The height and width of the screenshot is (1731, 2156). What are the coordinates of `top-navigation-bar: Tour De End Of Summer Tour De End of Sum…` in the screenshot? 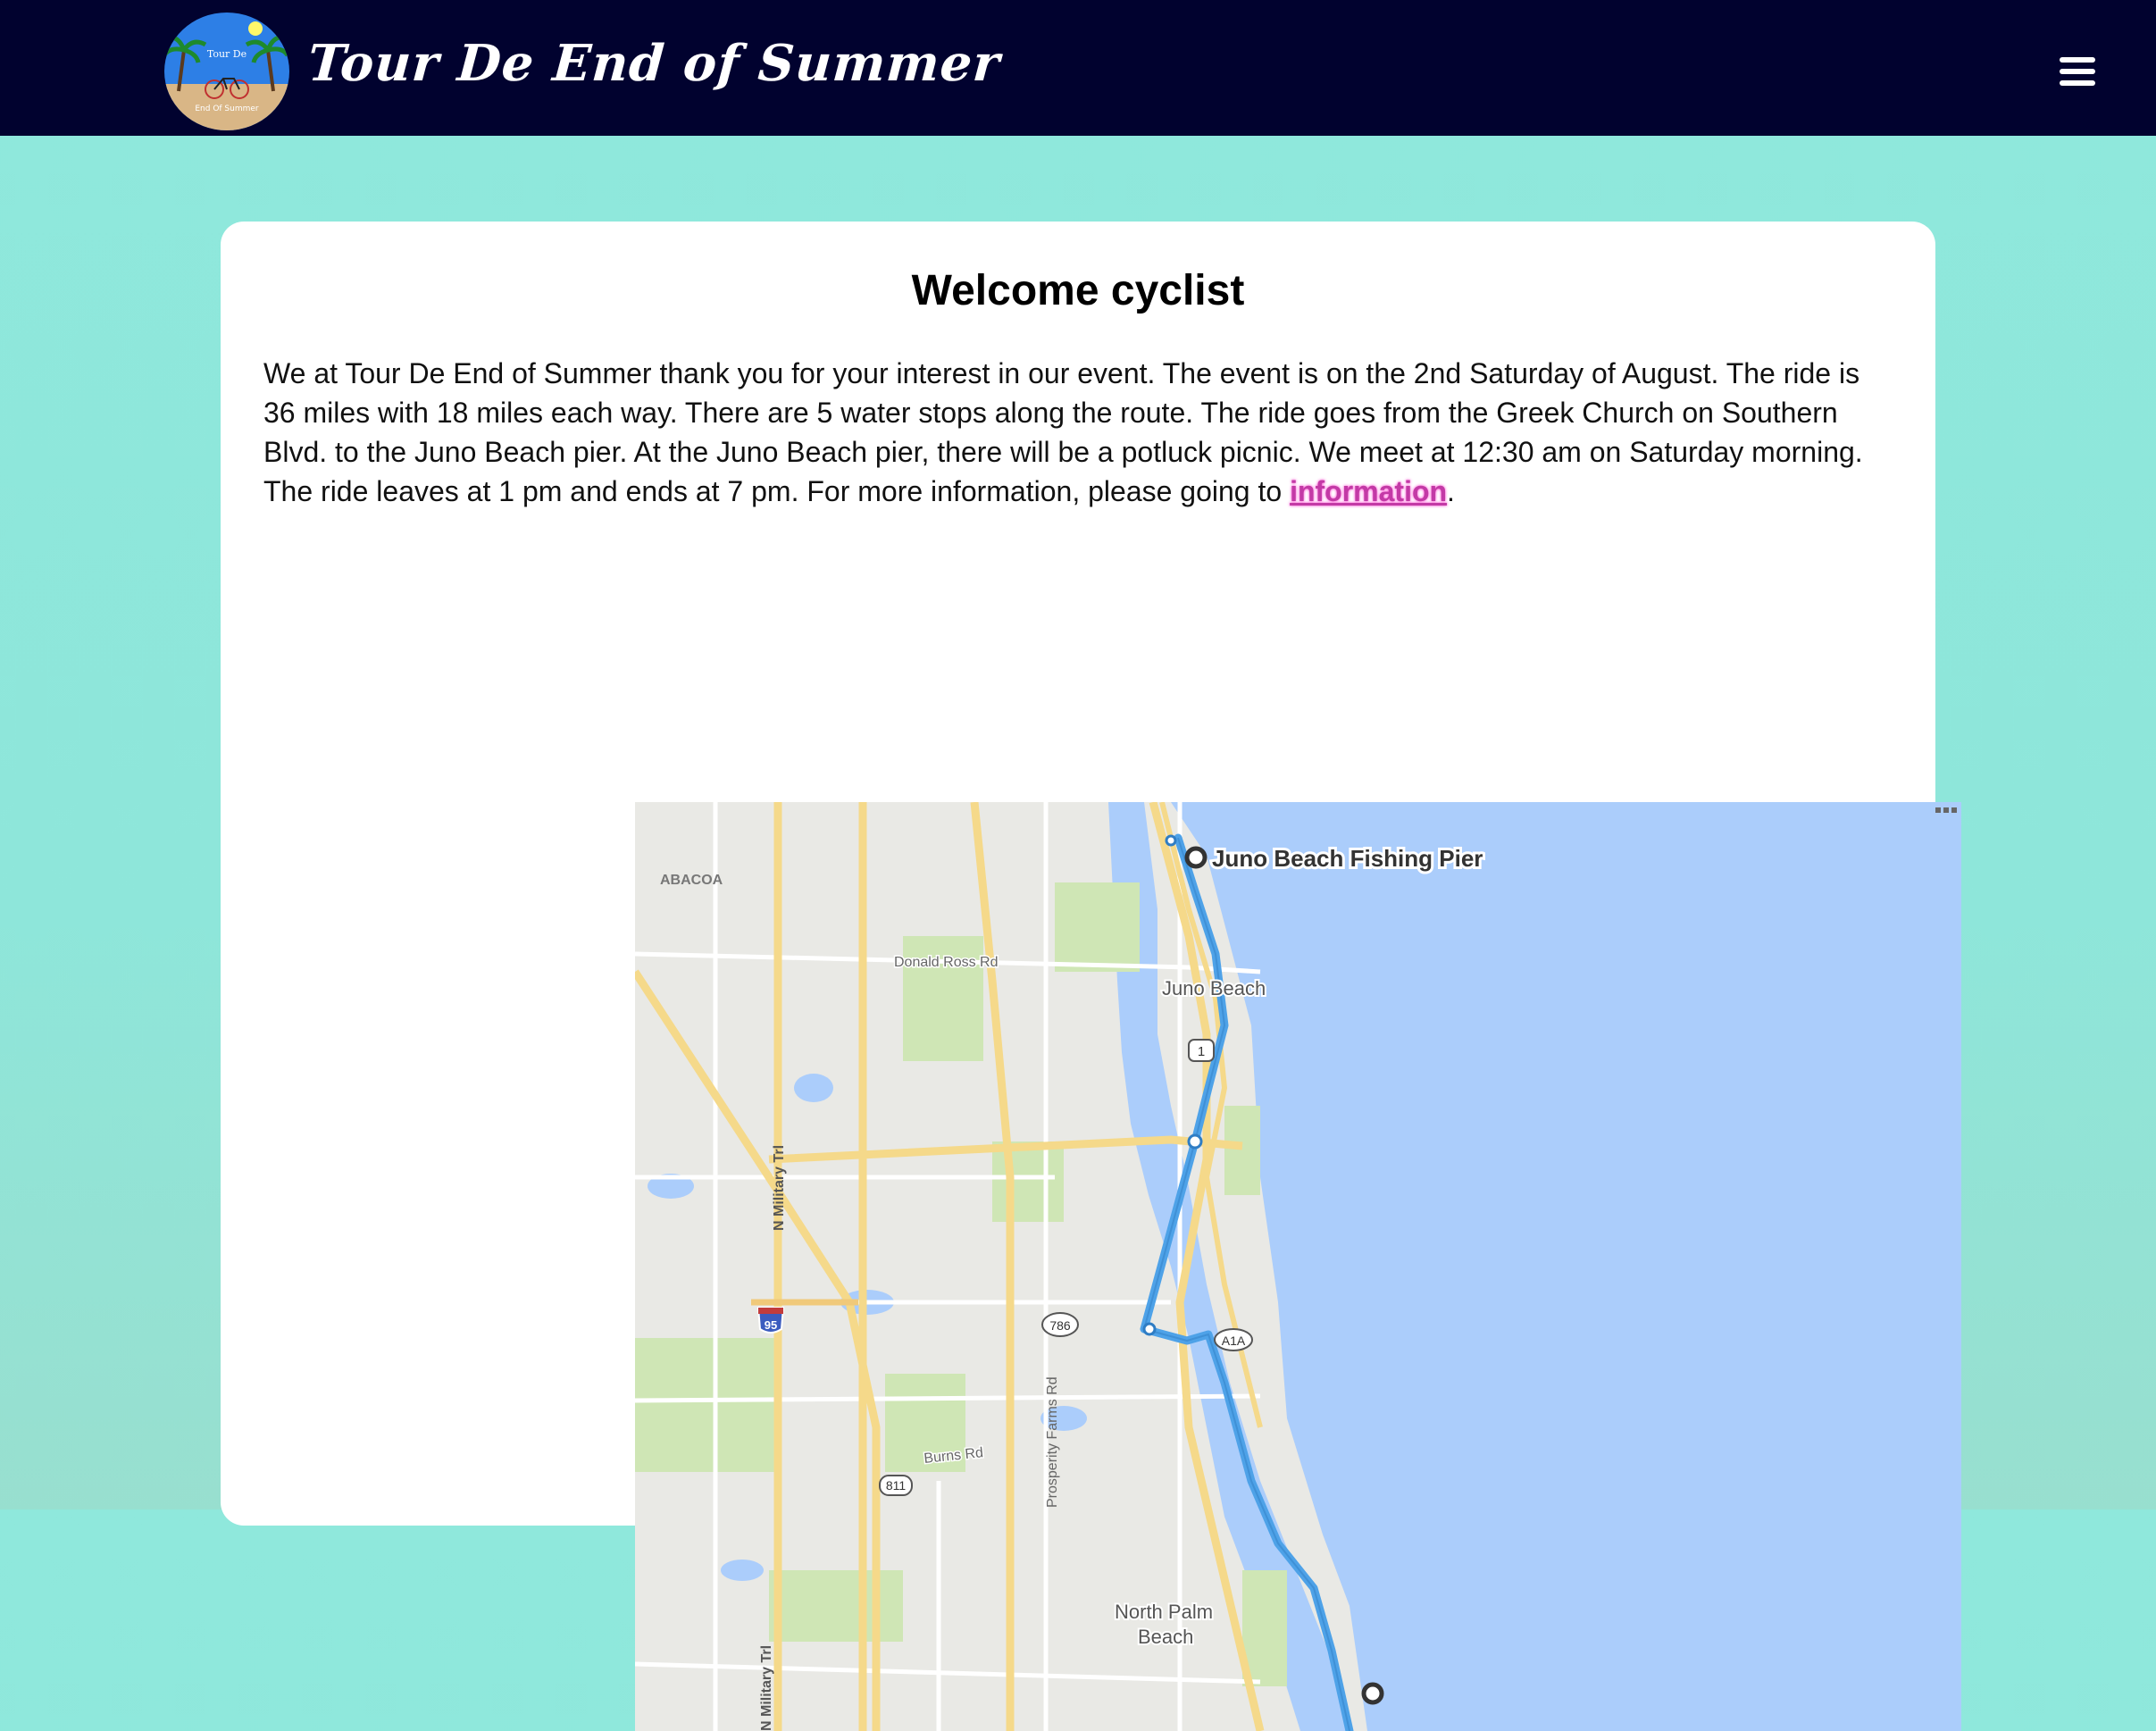 It's located at (1078, 68).